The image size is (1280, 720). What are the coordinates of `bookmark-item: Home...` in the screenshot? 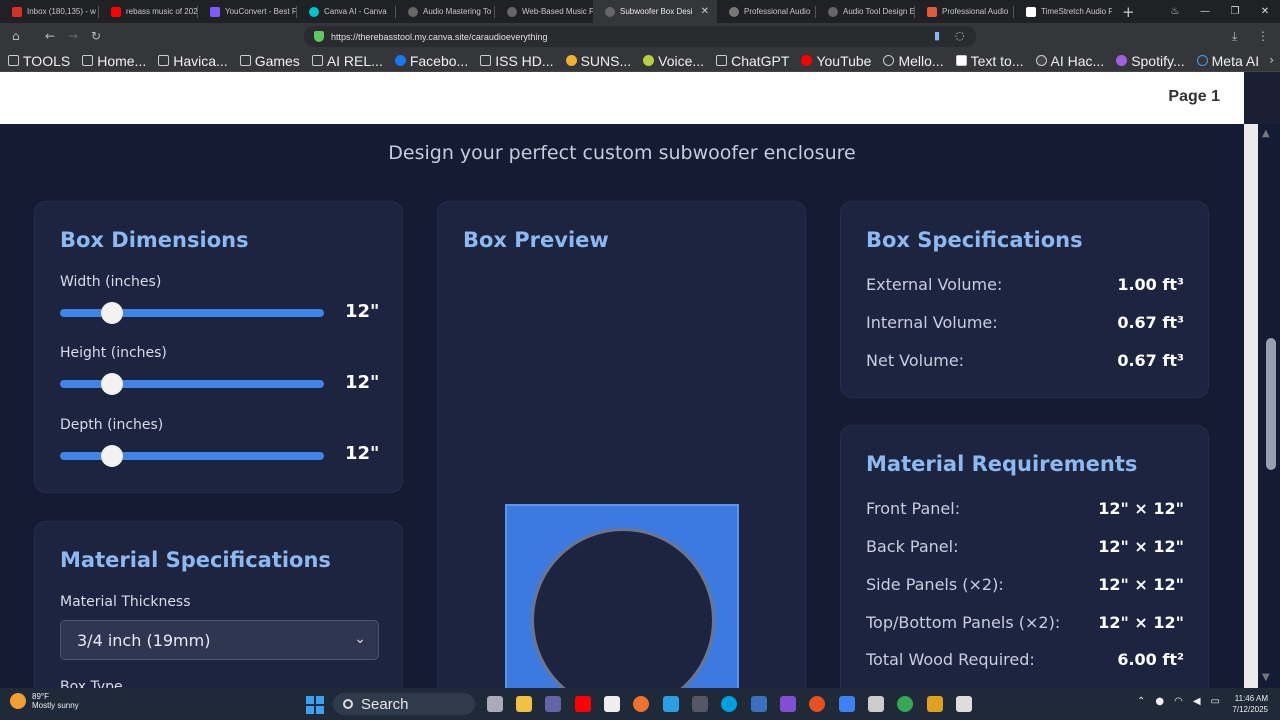 It's located at (114, 61).